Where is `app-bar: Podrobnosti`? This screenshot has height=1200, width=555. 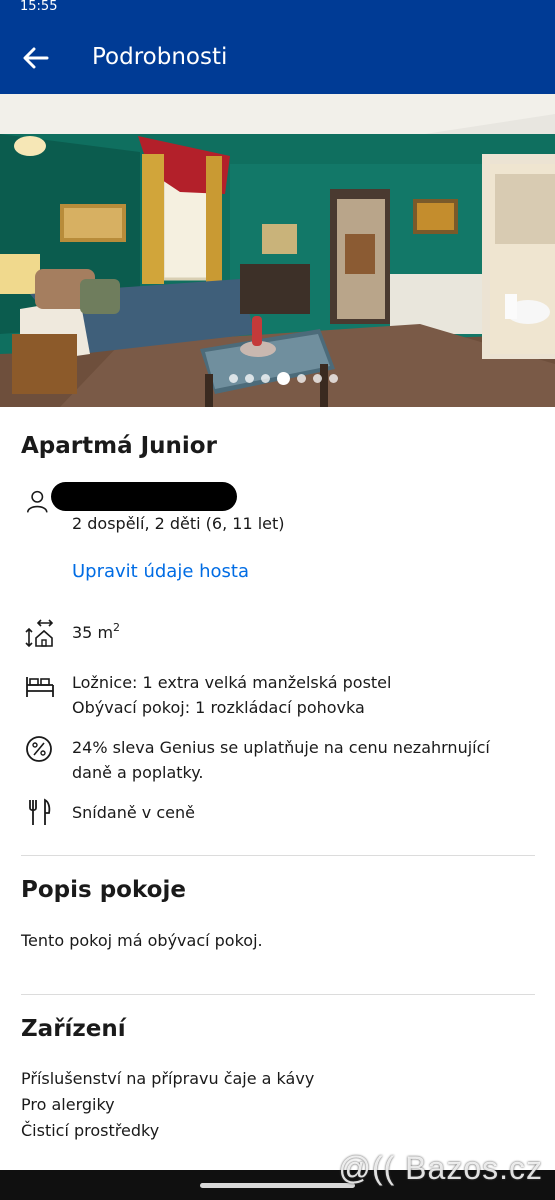 app-bar: Podrobnosti is located at coordinates (277, 56).